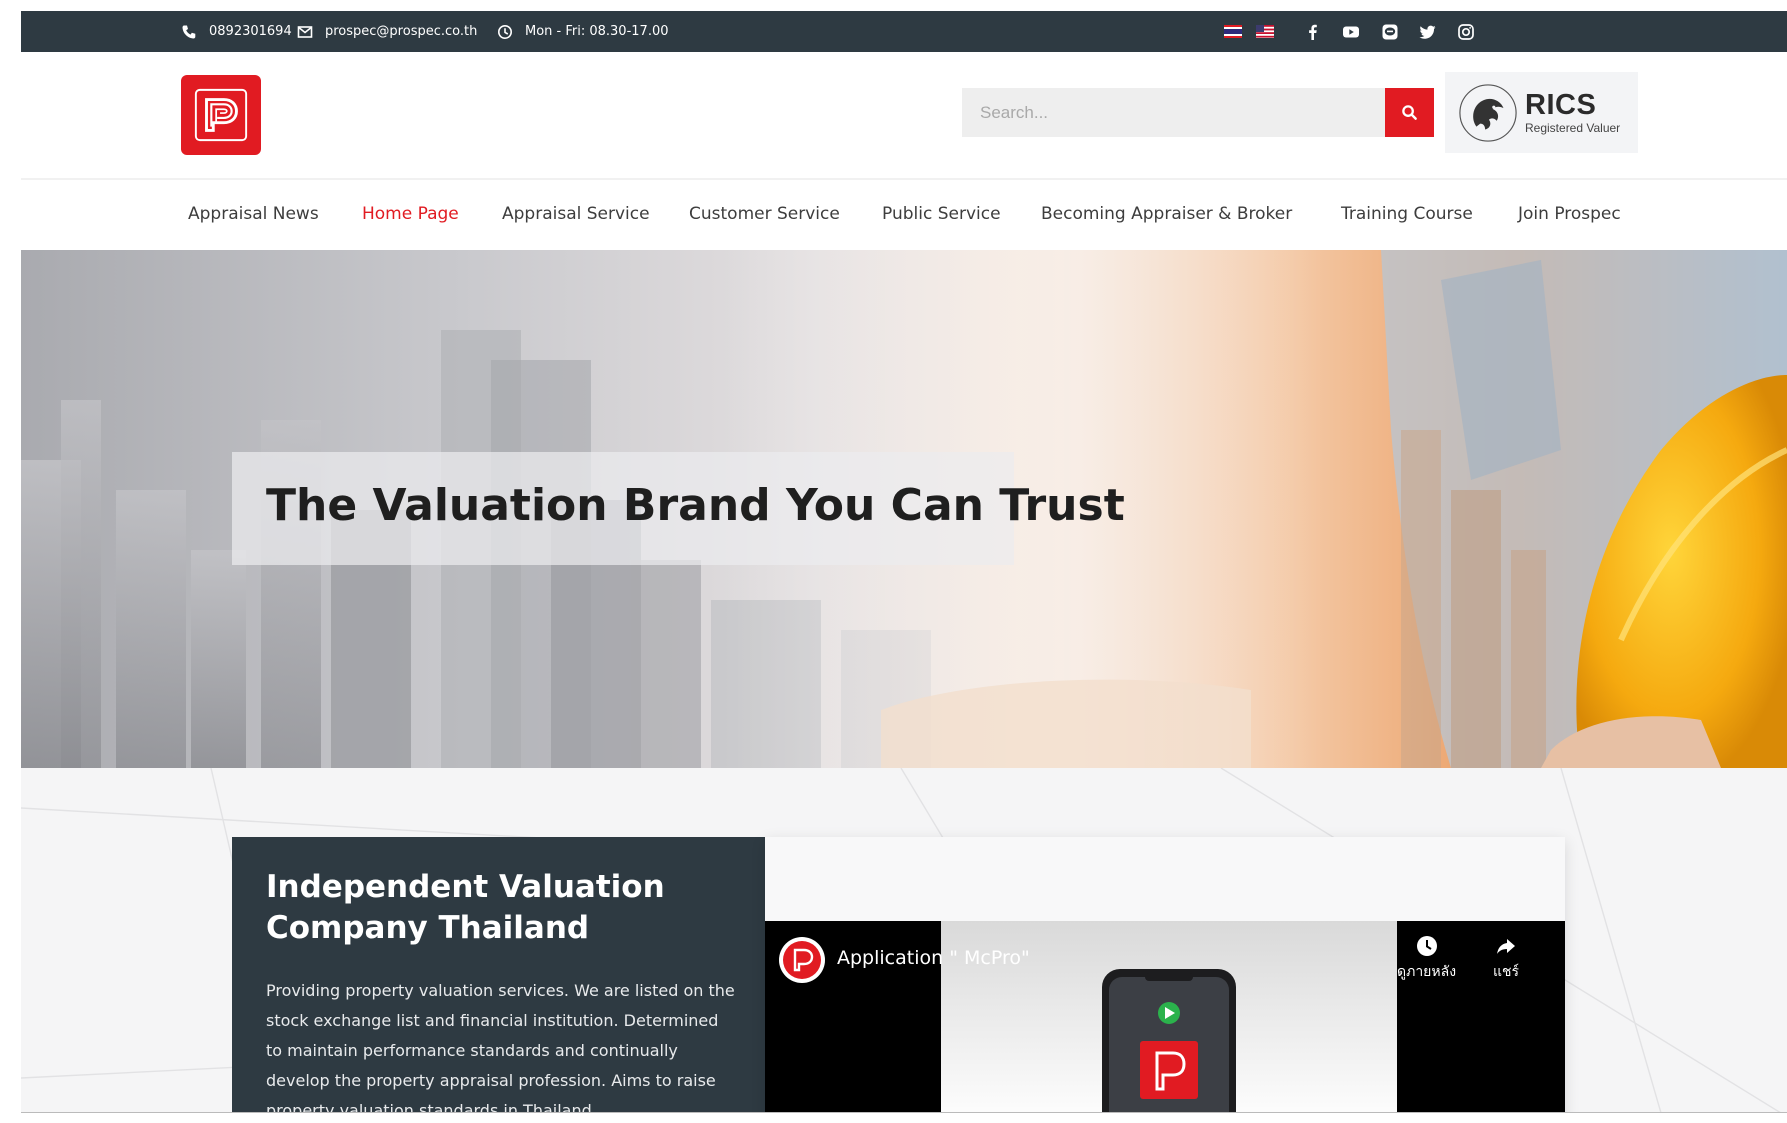 Image resolution: width=1787 pixels, height=1123 pixels. I want to click on prospec-p-logo-icon, so click(221, 115).